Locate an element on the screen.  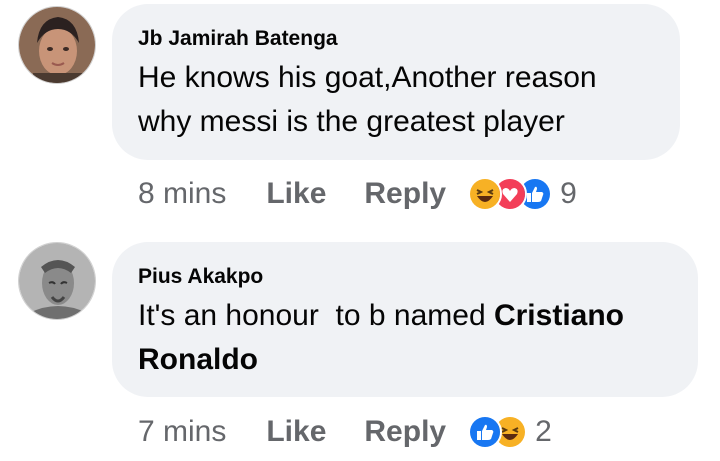
comment-text-plain: It's an honour to b named is located at coordinates (316, 315).